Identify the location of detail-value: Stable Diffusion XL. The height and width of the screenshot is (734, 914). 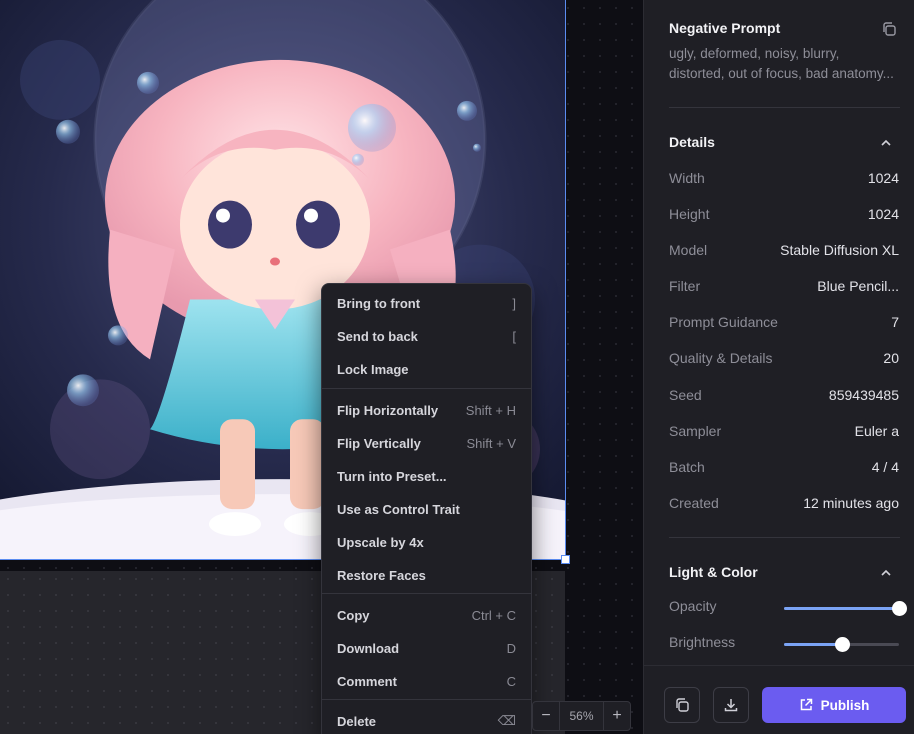
(839, 250).